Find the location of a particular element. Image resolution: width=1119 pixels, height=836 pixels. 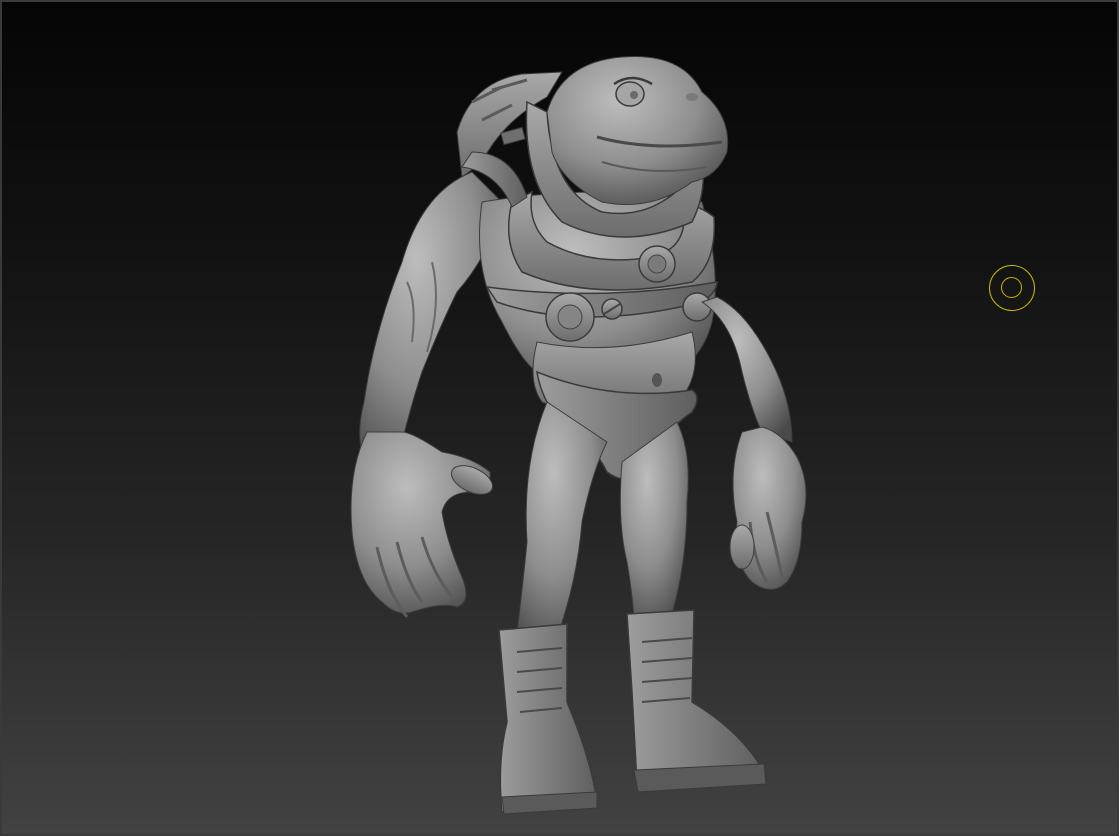

left-arm is located at coordinates (746, 369).